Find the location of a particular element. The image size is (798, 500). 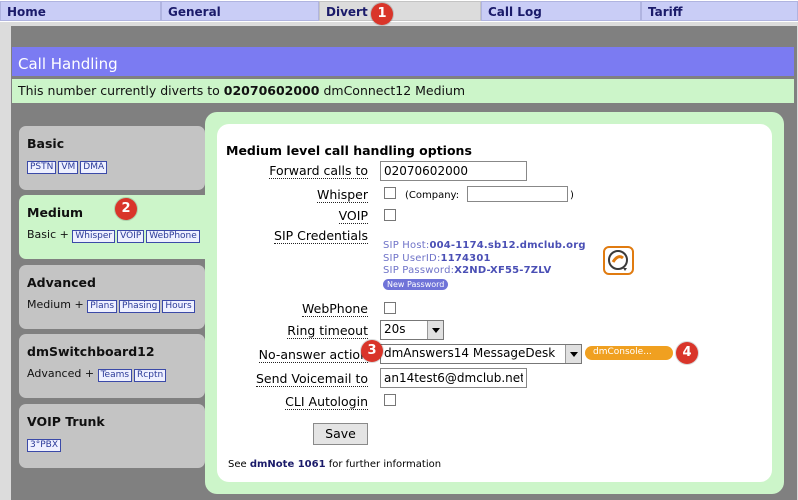

sip-password-value: X2ND-XF55-7ZLV is located at coordinates (503, 270).